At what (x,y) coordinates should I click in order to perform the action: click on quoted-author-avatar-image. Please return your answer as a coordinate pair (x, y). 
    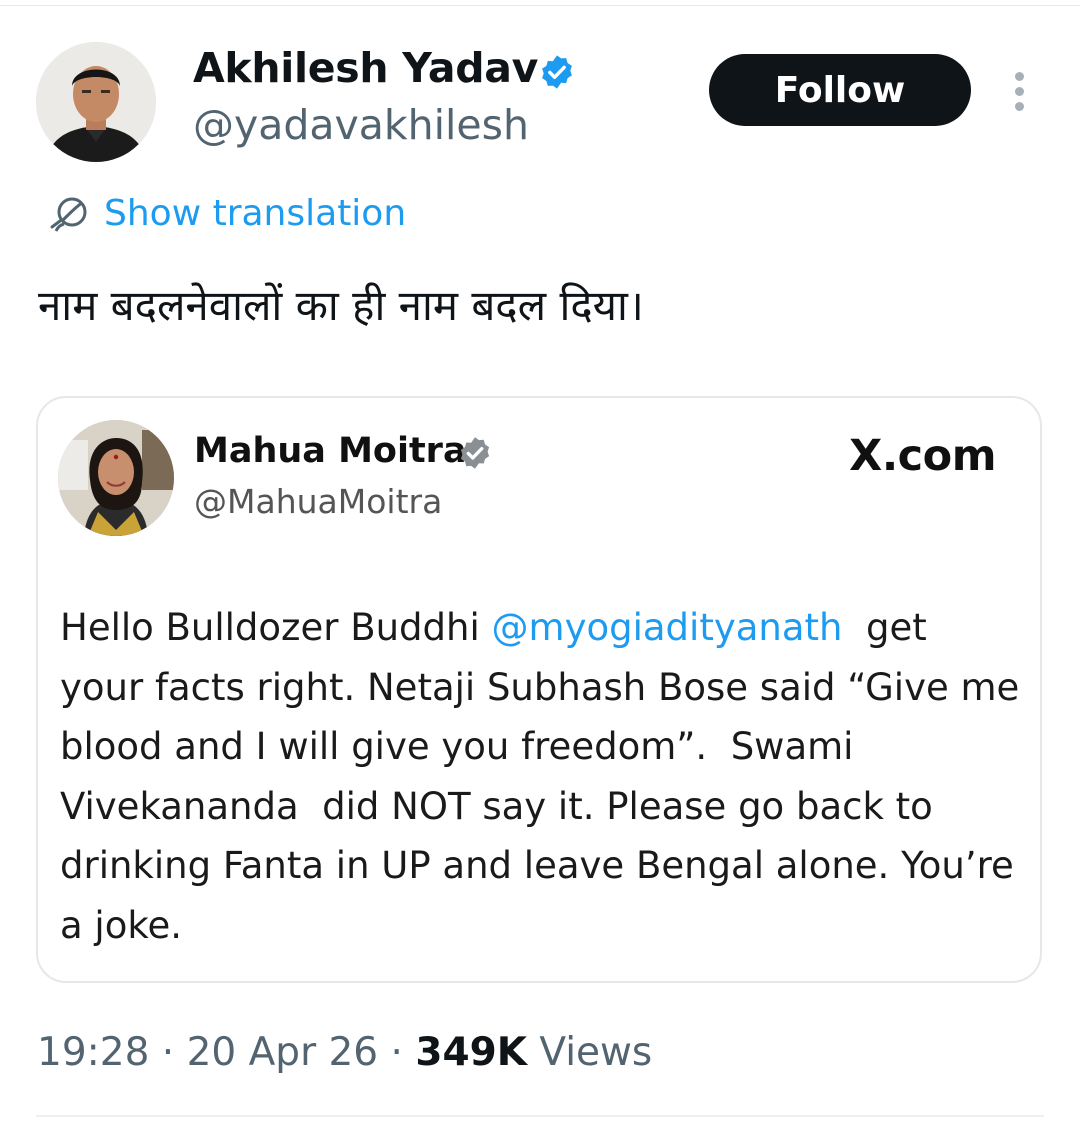
    Looking at the image, I should click on (116, 478).